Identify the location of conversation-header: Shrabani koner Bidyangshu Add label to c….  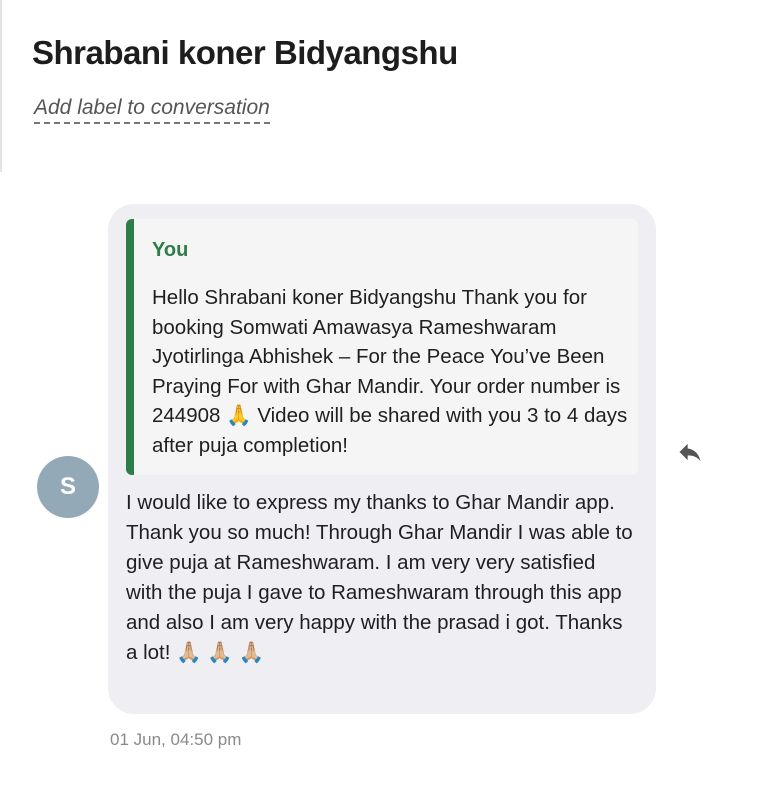
(245, 79).